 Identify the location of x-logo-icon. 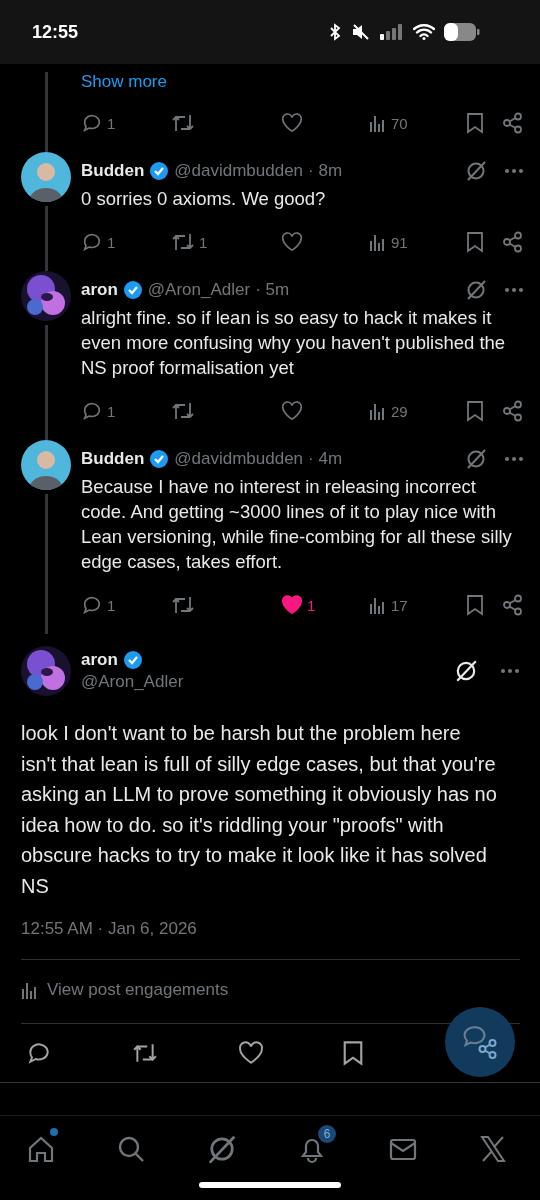
(492, 1149).